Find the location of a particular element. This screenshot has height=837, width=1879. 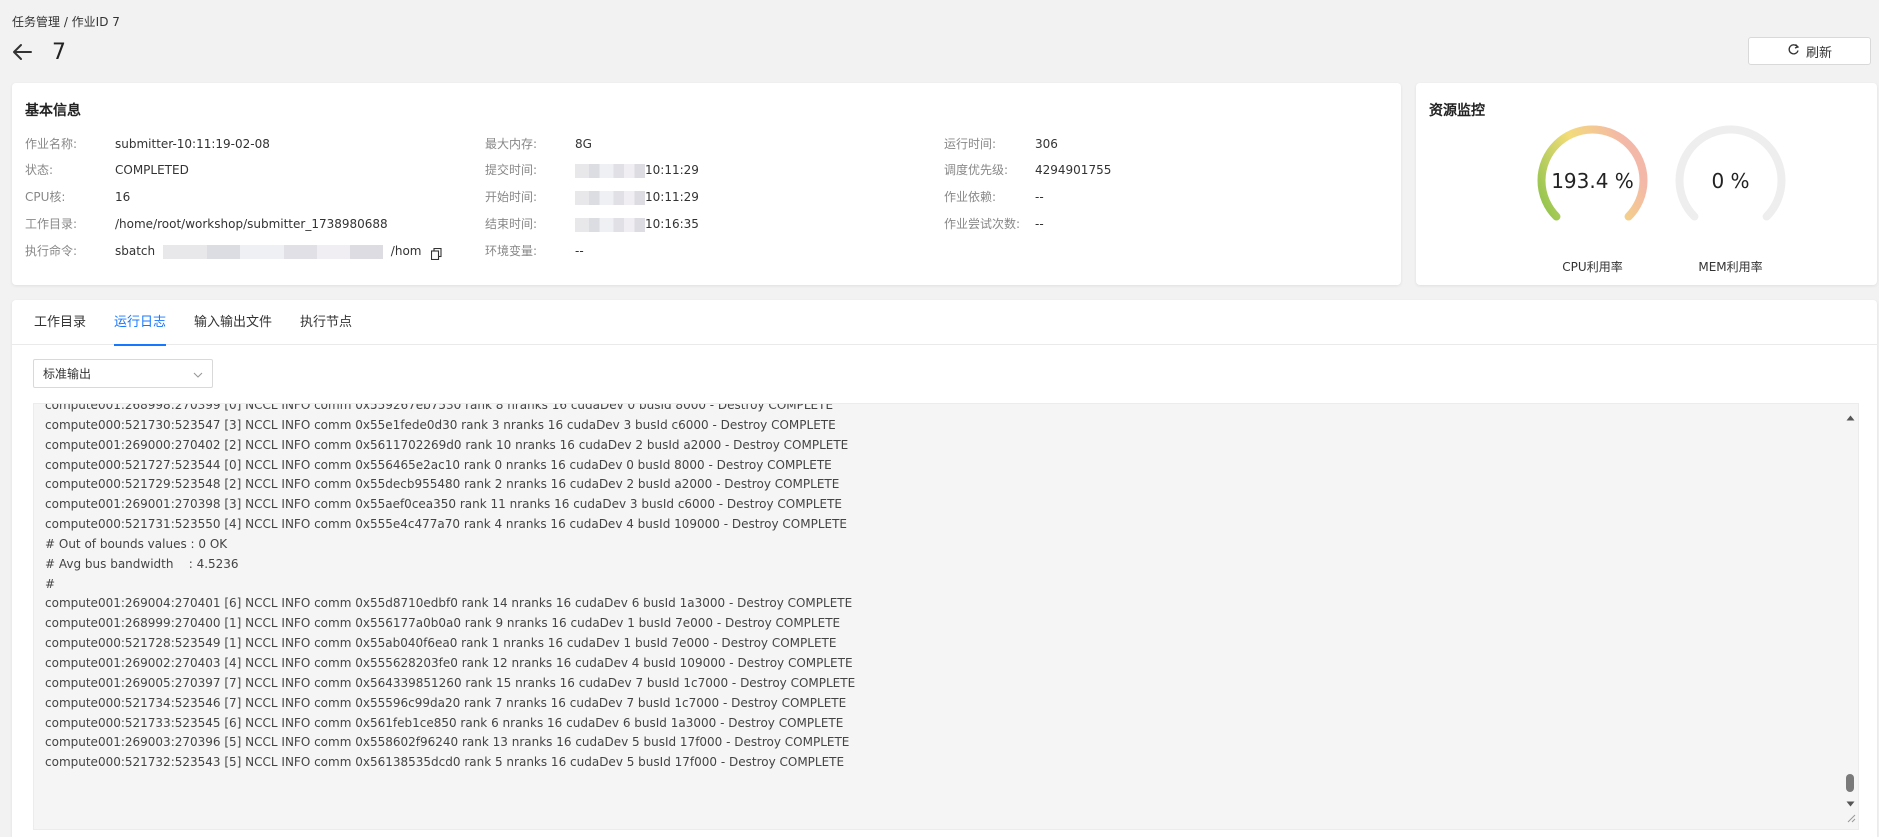

end-time-text: 10:16:35 is located at coordinates (672, 224).